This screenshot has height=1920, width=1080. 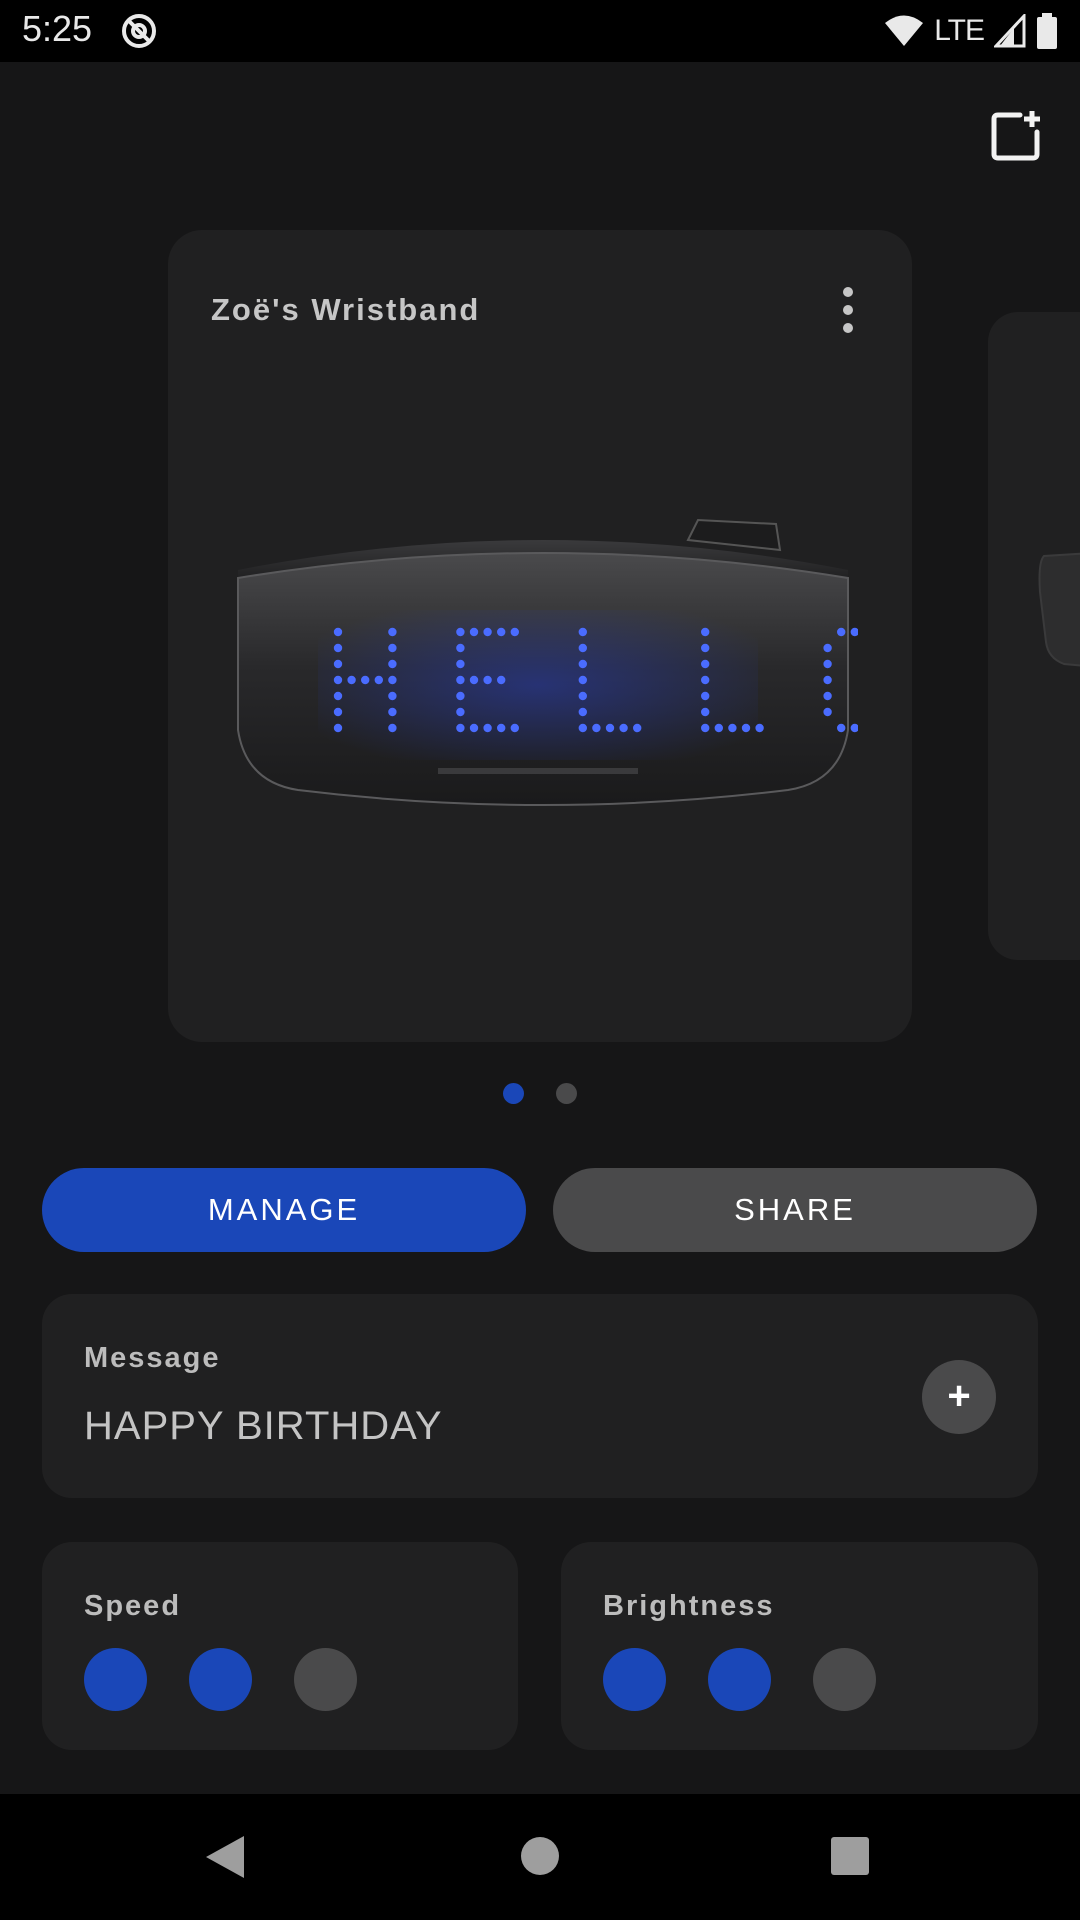 What do you see at coordinates (284, 1210) in the screenshot?
I see `manage-button: MANAGE` at bounding box center [284, 1210].